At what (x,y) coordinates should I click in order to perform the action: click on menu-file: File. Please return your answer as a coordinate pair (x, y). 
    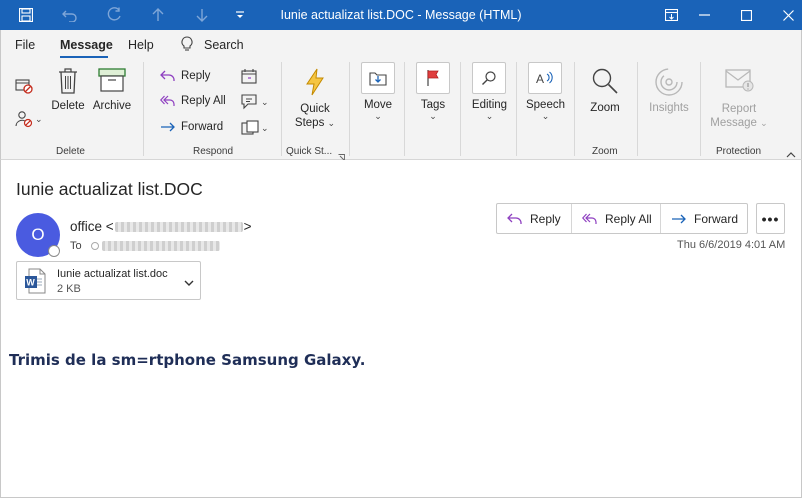
    Looking at the image, I should click on (25, 45).